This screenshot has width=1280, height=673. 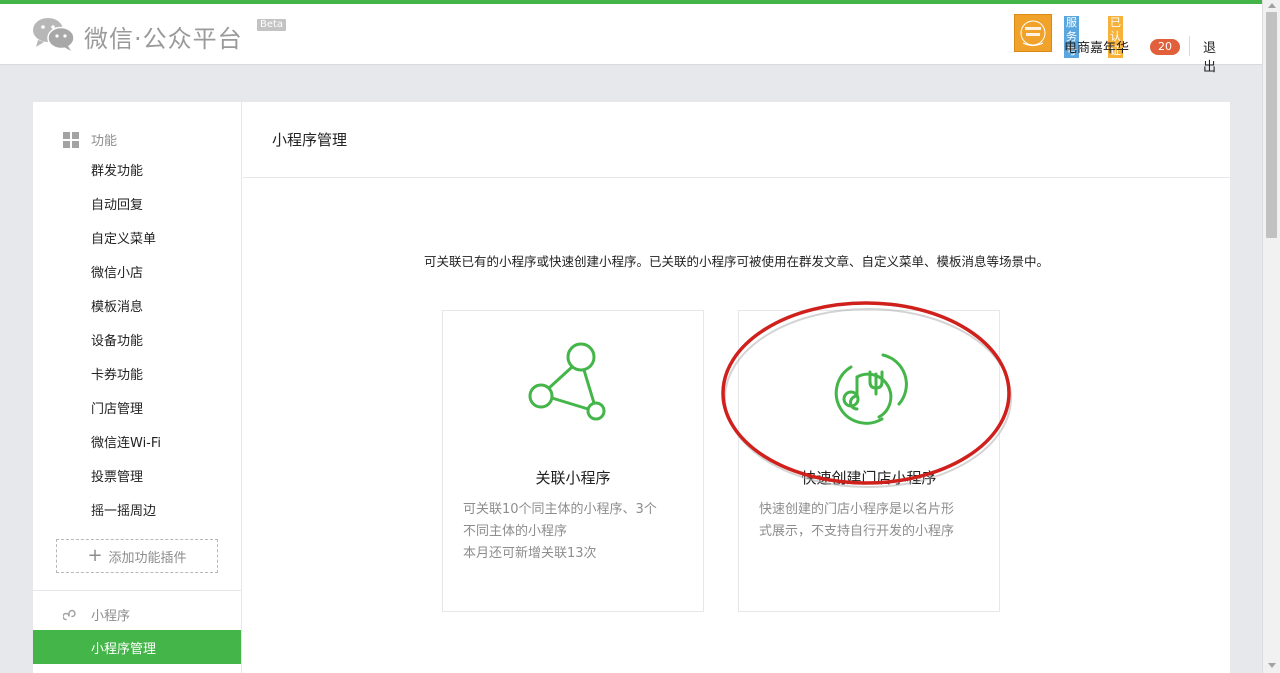 What do you see at coordinates (1272, 5) in the screenshot?
I see `scroll-up-arrow-icon` at bounding box center [1272, 5].